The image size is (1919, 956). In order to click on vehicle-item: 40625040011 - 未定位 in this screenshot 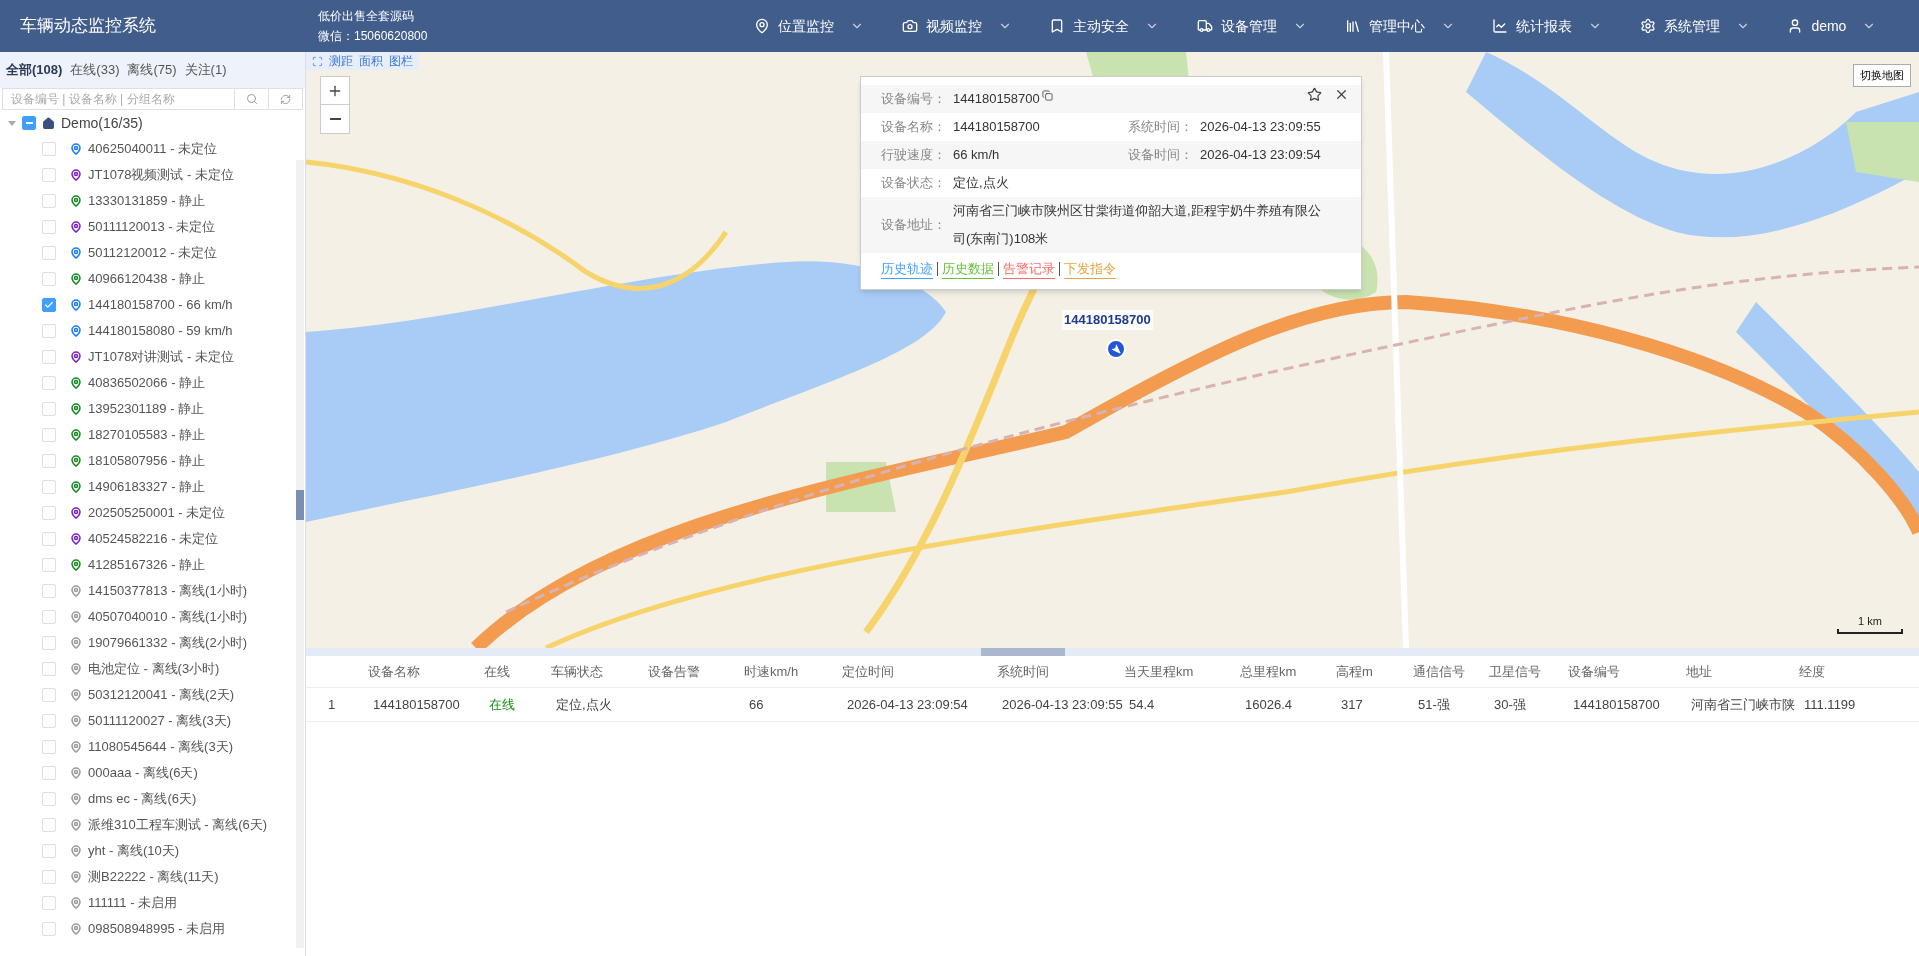, I will do `click(144, 149)`.